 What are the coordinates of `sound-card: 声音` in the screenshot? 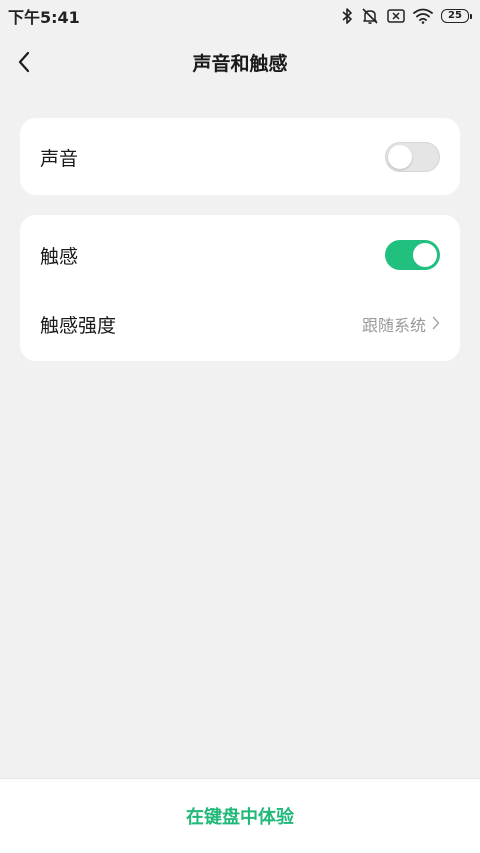 It's located at (240, 156).